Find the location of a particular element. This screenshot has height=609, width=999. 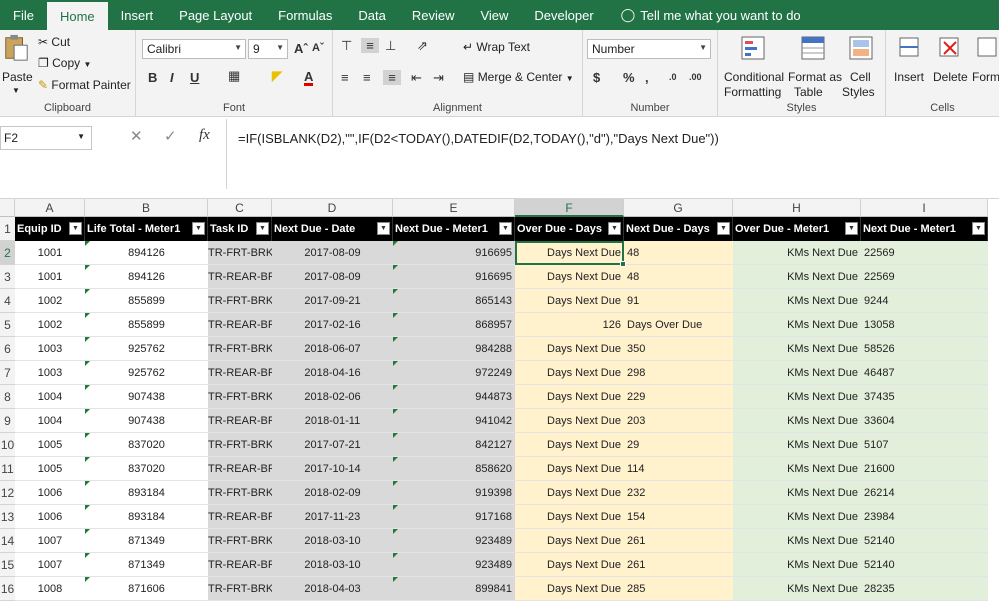

table-cell: 2018-02-09 is located at coordinates (332, 493).